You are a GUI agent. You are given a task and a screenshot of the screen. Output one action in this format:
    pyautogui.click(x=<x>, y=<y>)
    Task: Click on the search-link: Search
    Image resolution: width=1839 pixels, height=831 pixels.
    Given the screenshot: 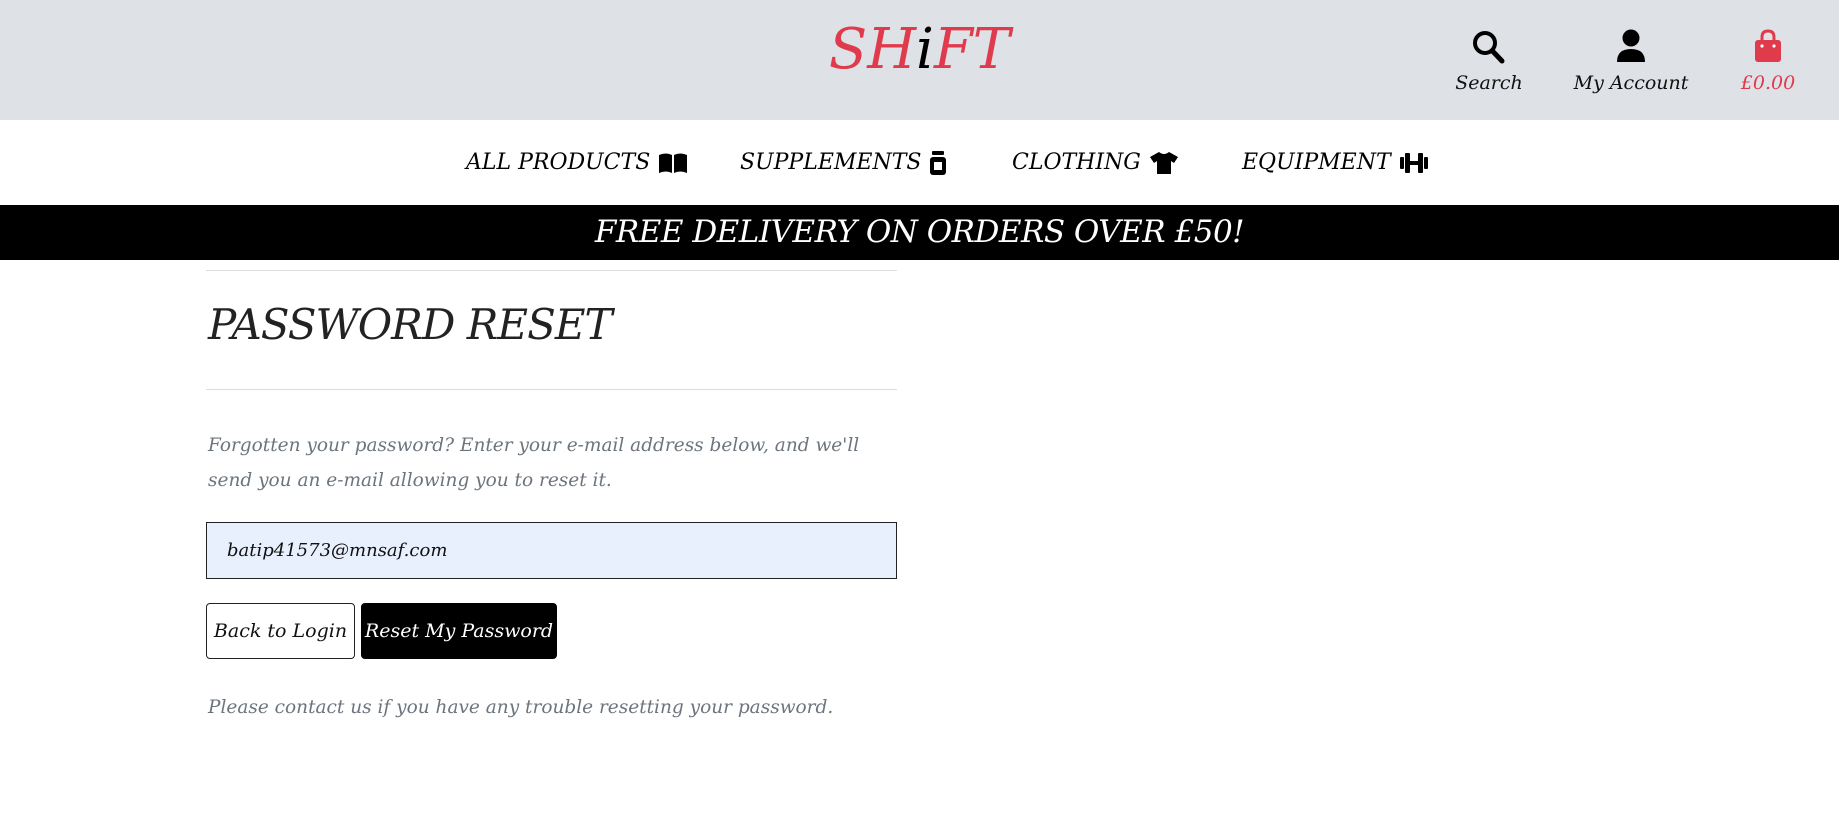 What is the action you would take?
    pyautogui.click(x=1489, y=61)
    